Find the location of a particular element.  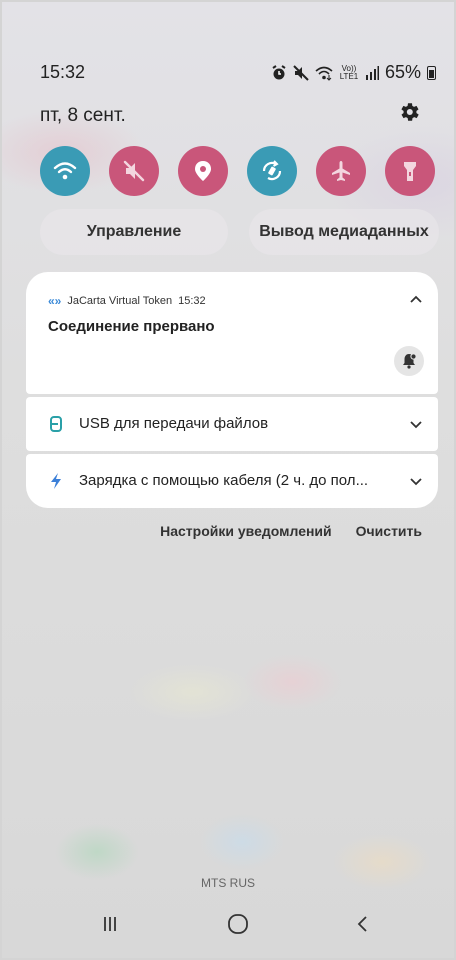

chevron-up-icon is located at coordinates (416, 300).